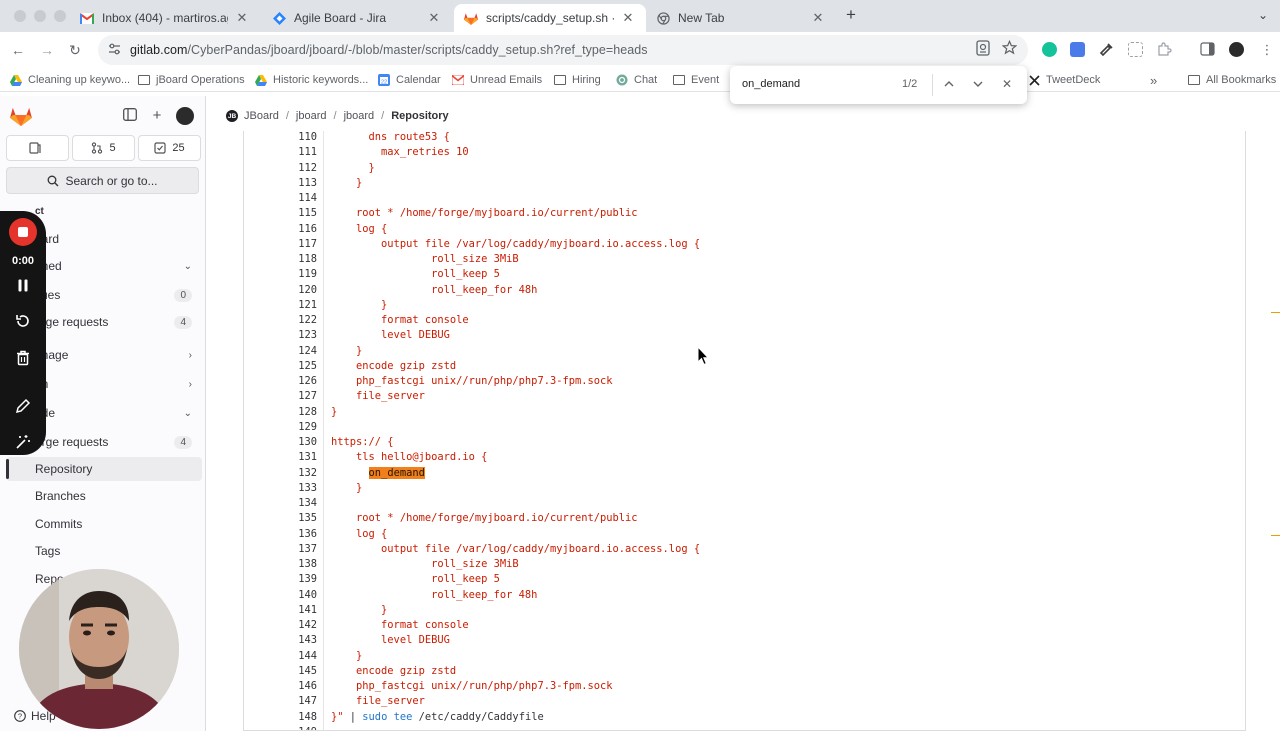  Describe the element at coordinates (280, 656) in the screenshot. I see `line-number: 144` at that location.